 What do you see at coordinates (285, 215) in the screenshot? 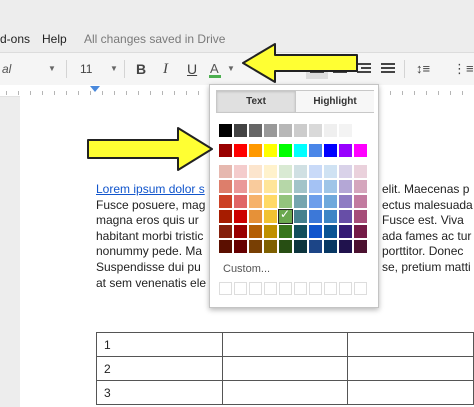
I see `color-swatch-selected` at bounding box center [285, 215].